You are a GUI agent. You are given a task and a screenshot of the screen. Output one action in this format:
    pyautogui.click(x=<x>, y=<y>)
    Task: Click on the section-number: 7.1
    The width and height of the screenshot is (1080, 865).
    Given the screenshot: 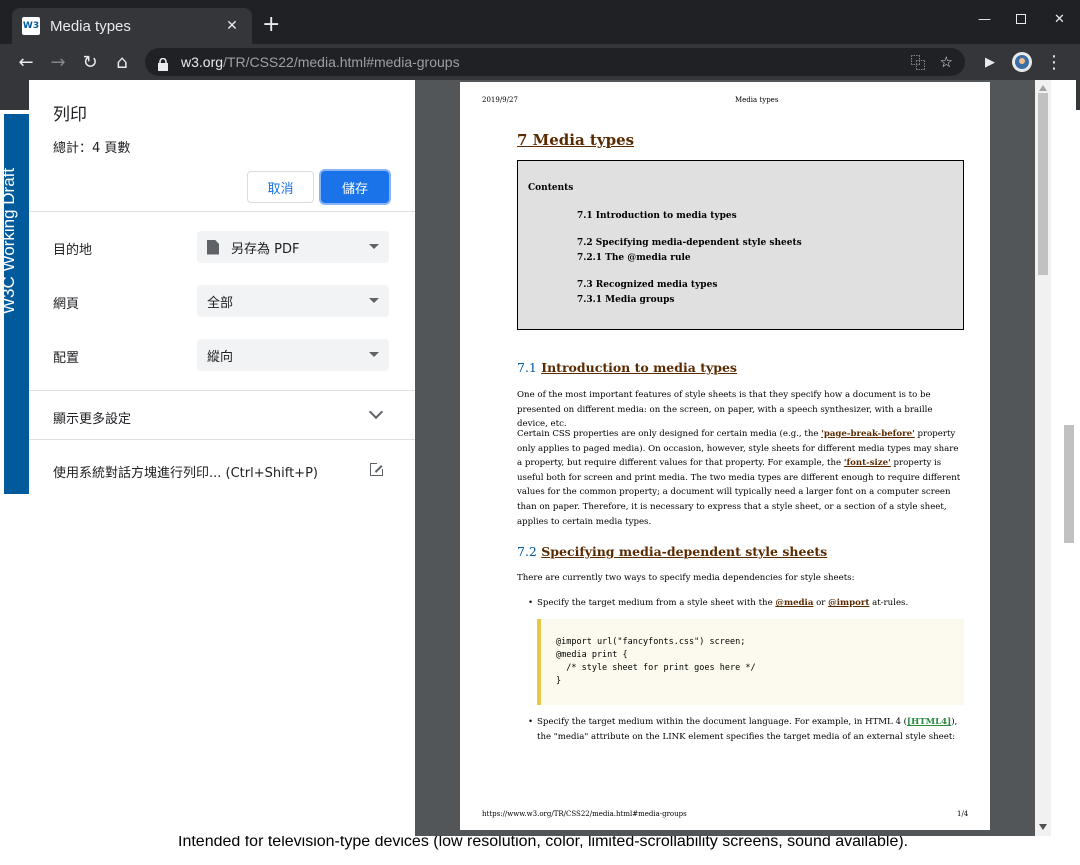 What is the action you would take?
    pyautogui.click(x=527, y=367)
    